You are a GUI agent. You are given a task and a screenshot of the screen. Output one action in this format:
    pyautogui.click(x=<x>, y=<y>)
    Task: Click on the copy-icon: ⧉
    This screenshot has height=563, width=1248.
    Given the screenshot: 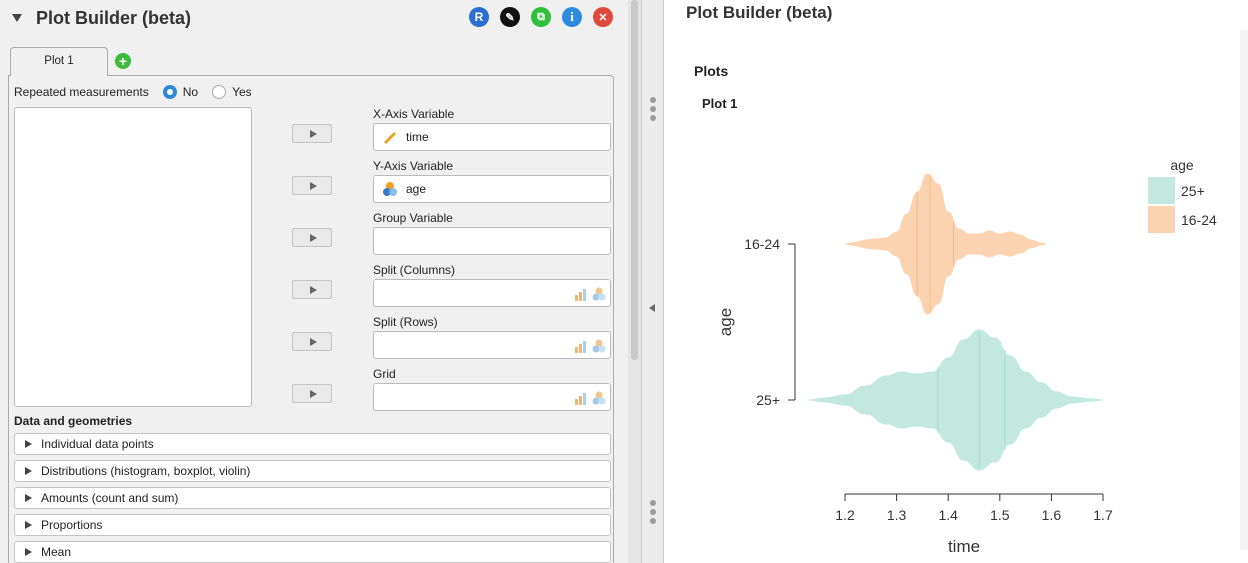 What is the action you would take?
    pyautogui.click(x=541, y=17)
    